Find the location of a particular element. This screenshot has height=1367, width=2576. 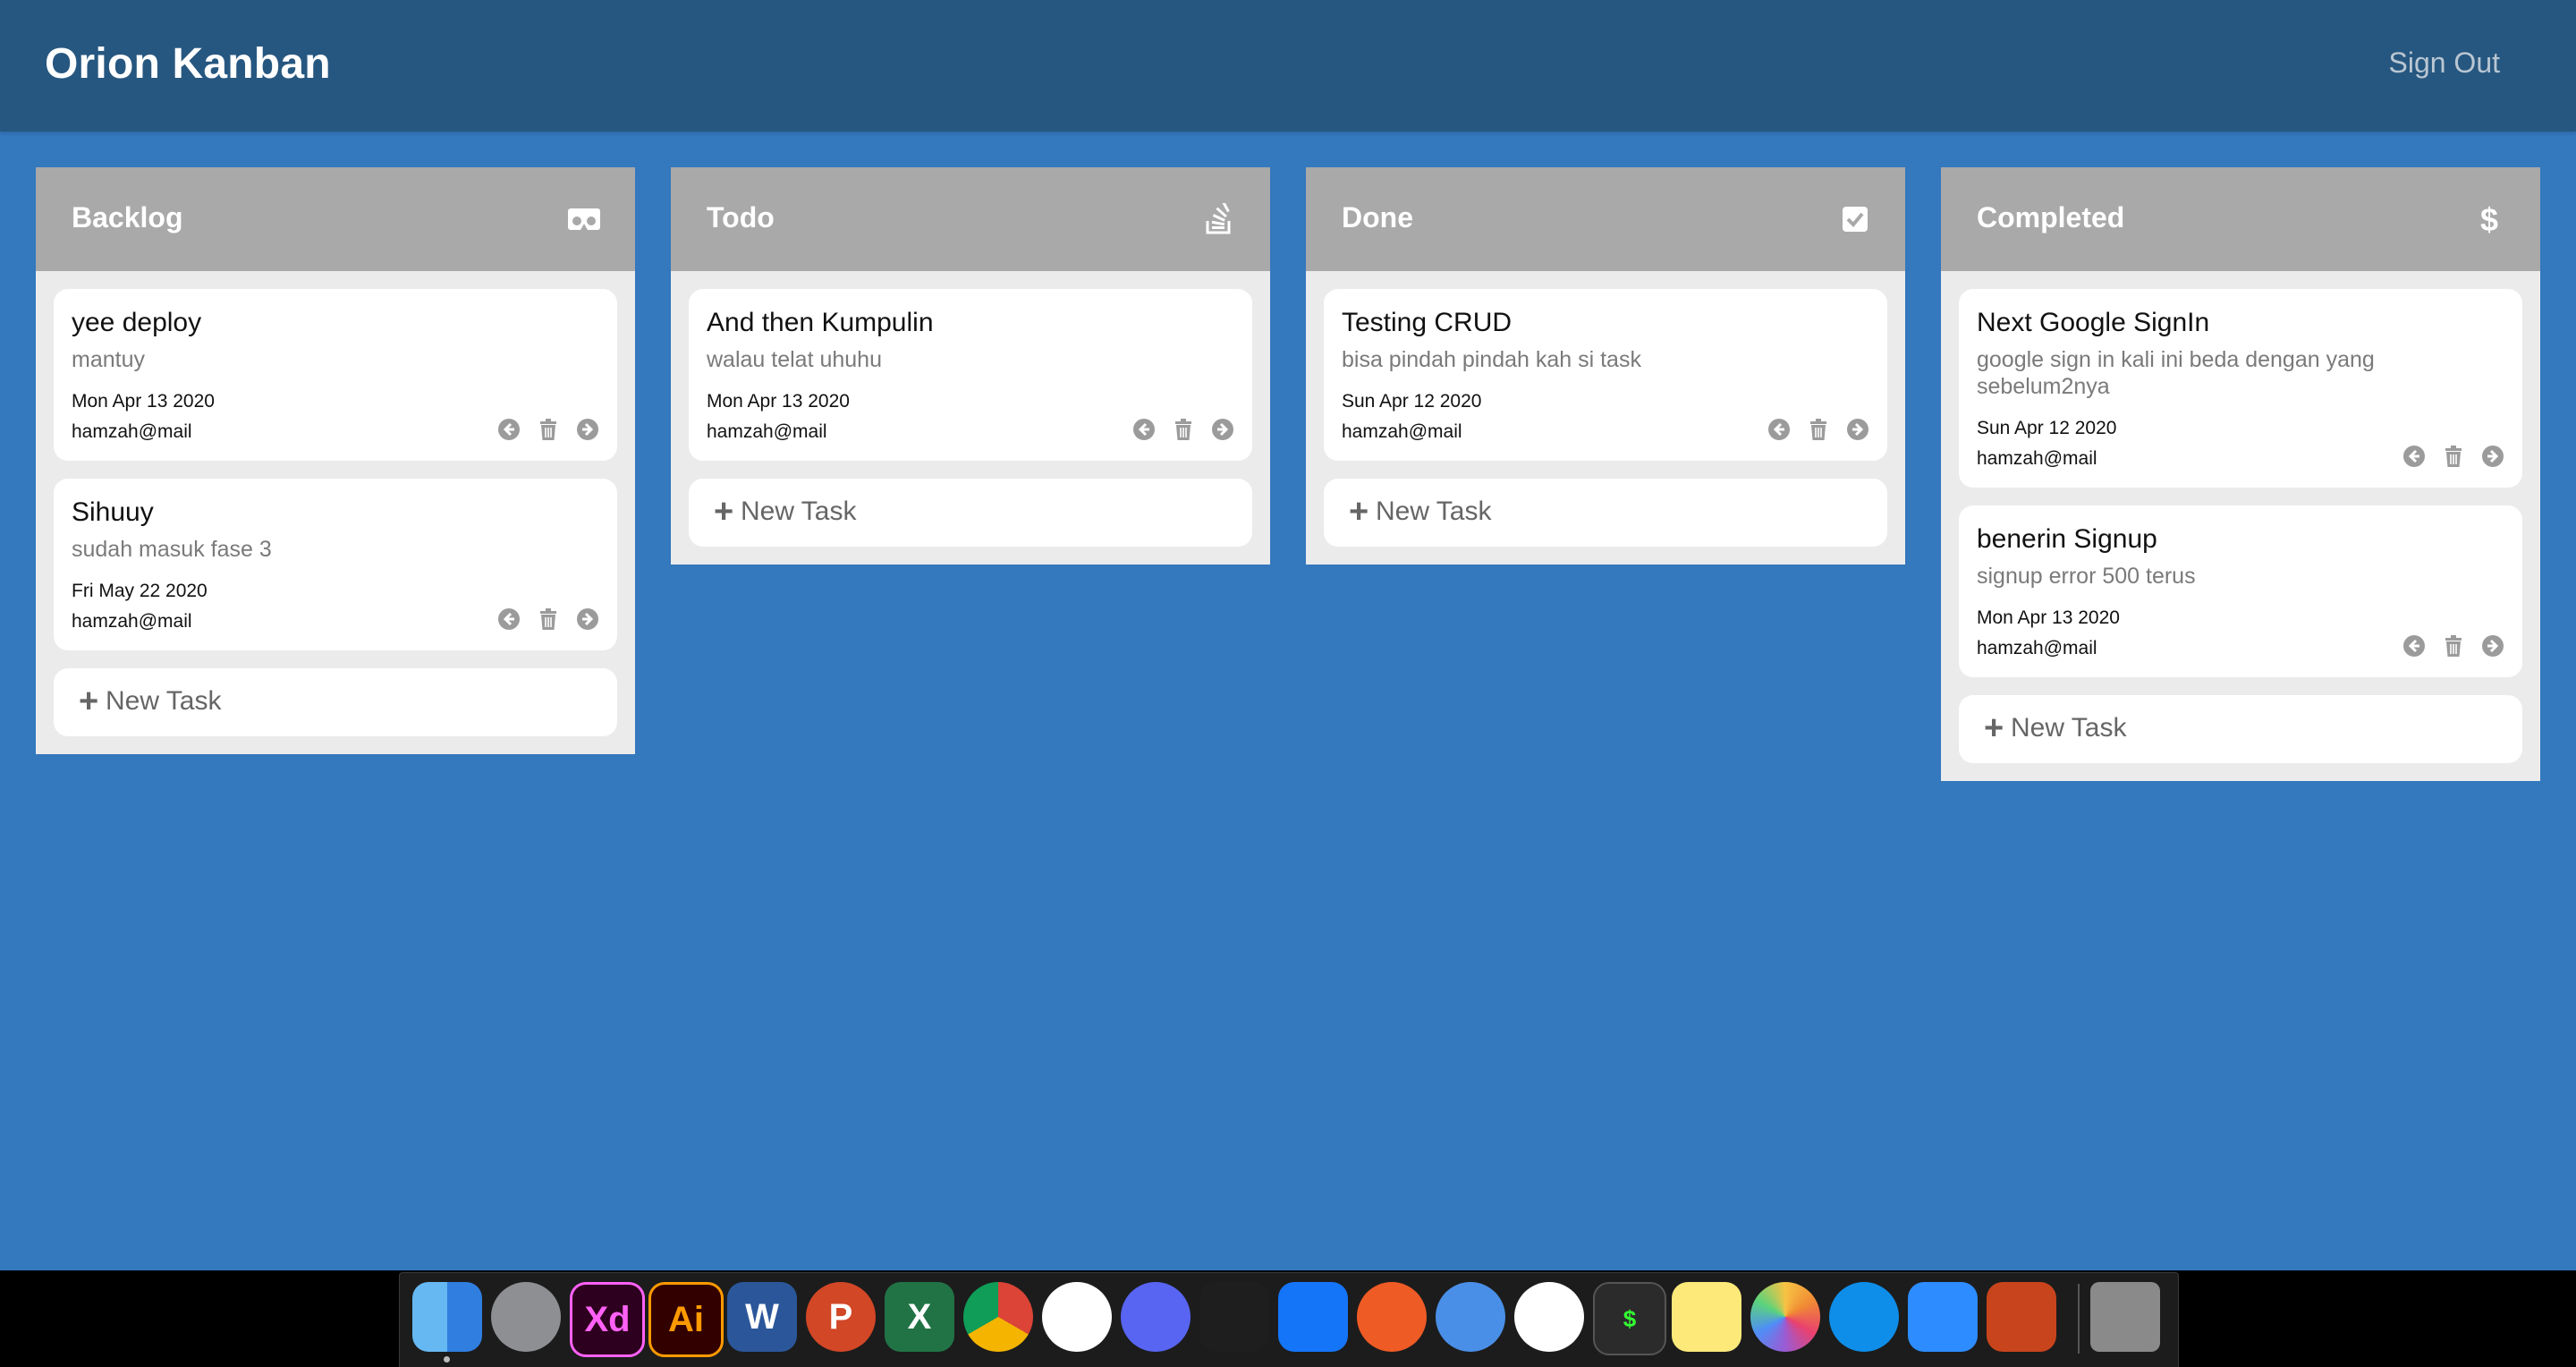

chrome-icon is located at coordinates (998, 1317).